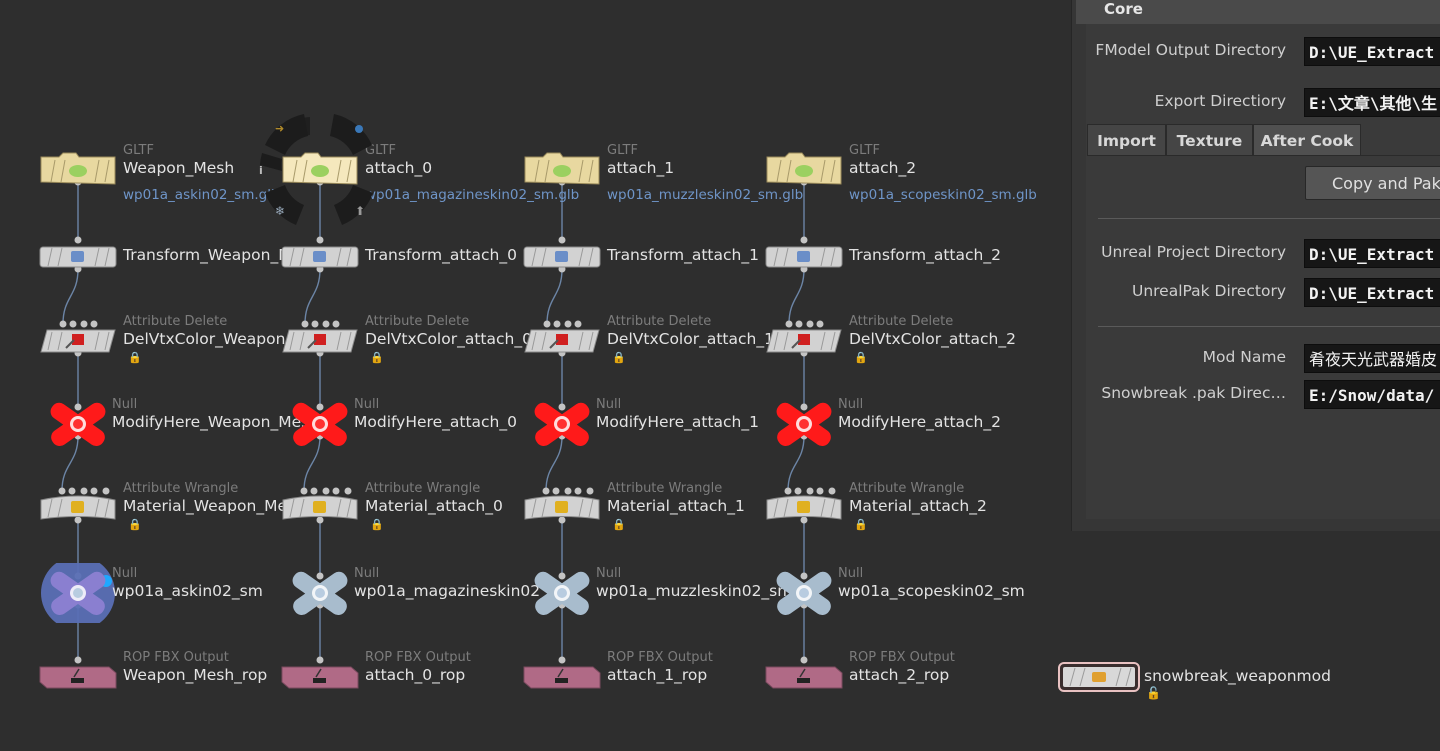 Image resolution: width=1440 pixels, height=751 pixels. Describe the element at coordinates (415, 675) in the screenshot. I see `node-name-label: attach_0_rop` at that location.